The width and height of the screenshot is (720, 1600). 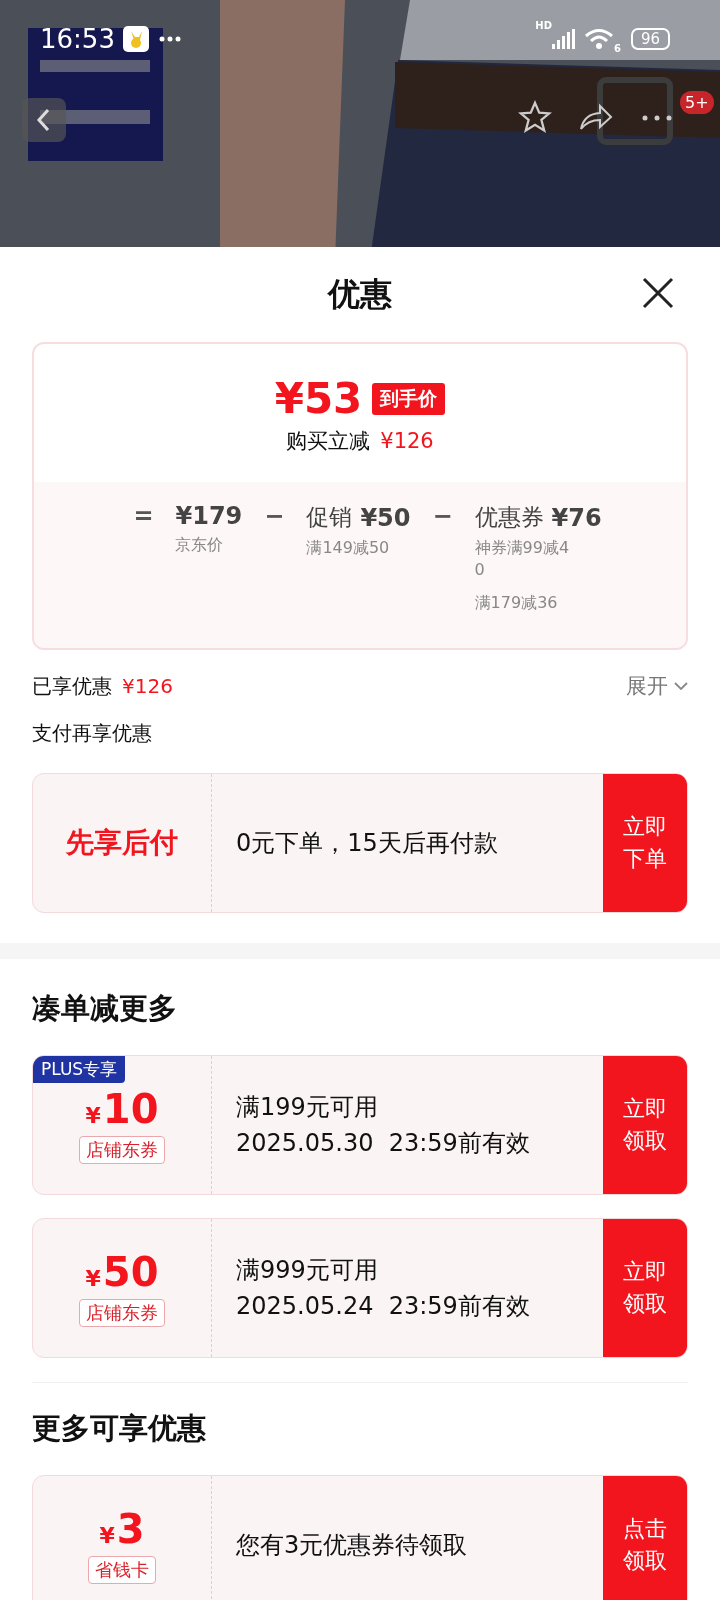 What do you see at coordinates (307, 1270) in the screenshot?
I see `coupon-condition: 满999元可用` at bounding box center [307, 1270].